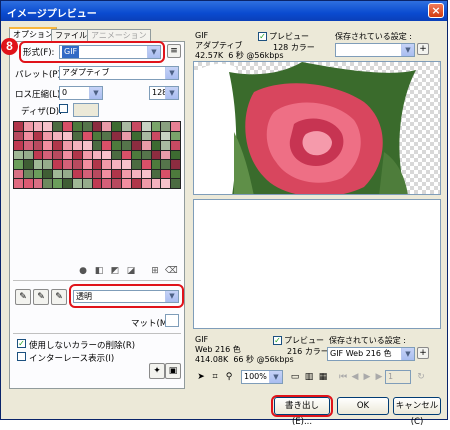  Describe the element at coordinates (398, 377) in the screenshot. I see `frame-select: 1` at that location.